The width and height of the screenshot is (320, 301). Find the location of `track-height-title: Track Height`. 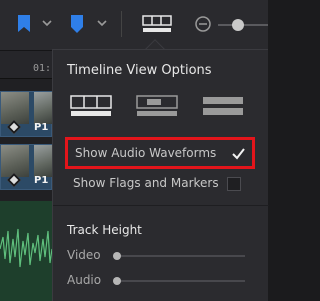

track-height-title: Track Height is located at coordinates (104, 230).